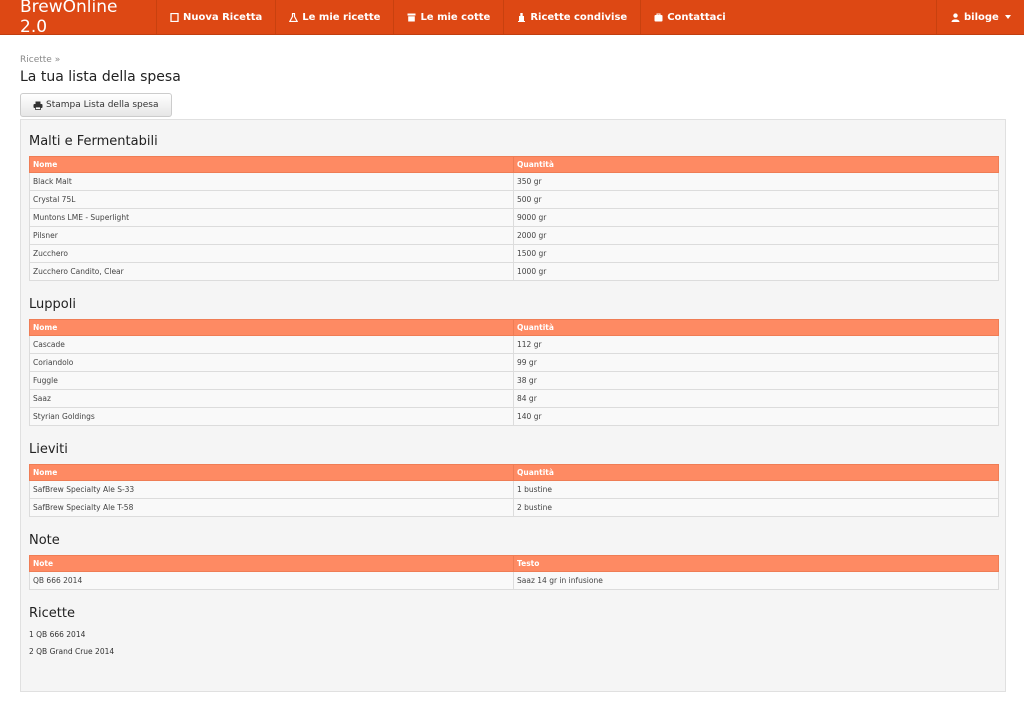 Image resolution: width=1024 pixels, height=706 pixels. Describe the element at coordinates (756, 416) in the screenshot. I see `cell-quantita: 140 gr` at that location.